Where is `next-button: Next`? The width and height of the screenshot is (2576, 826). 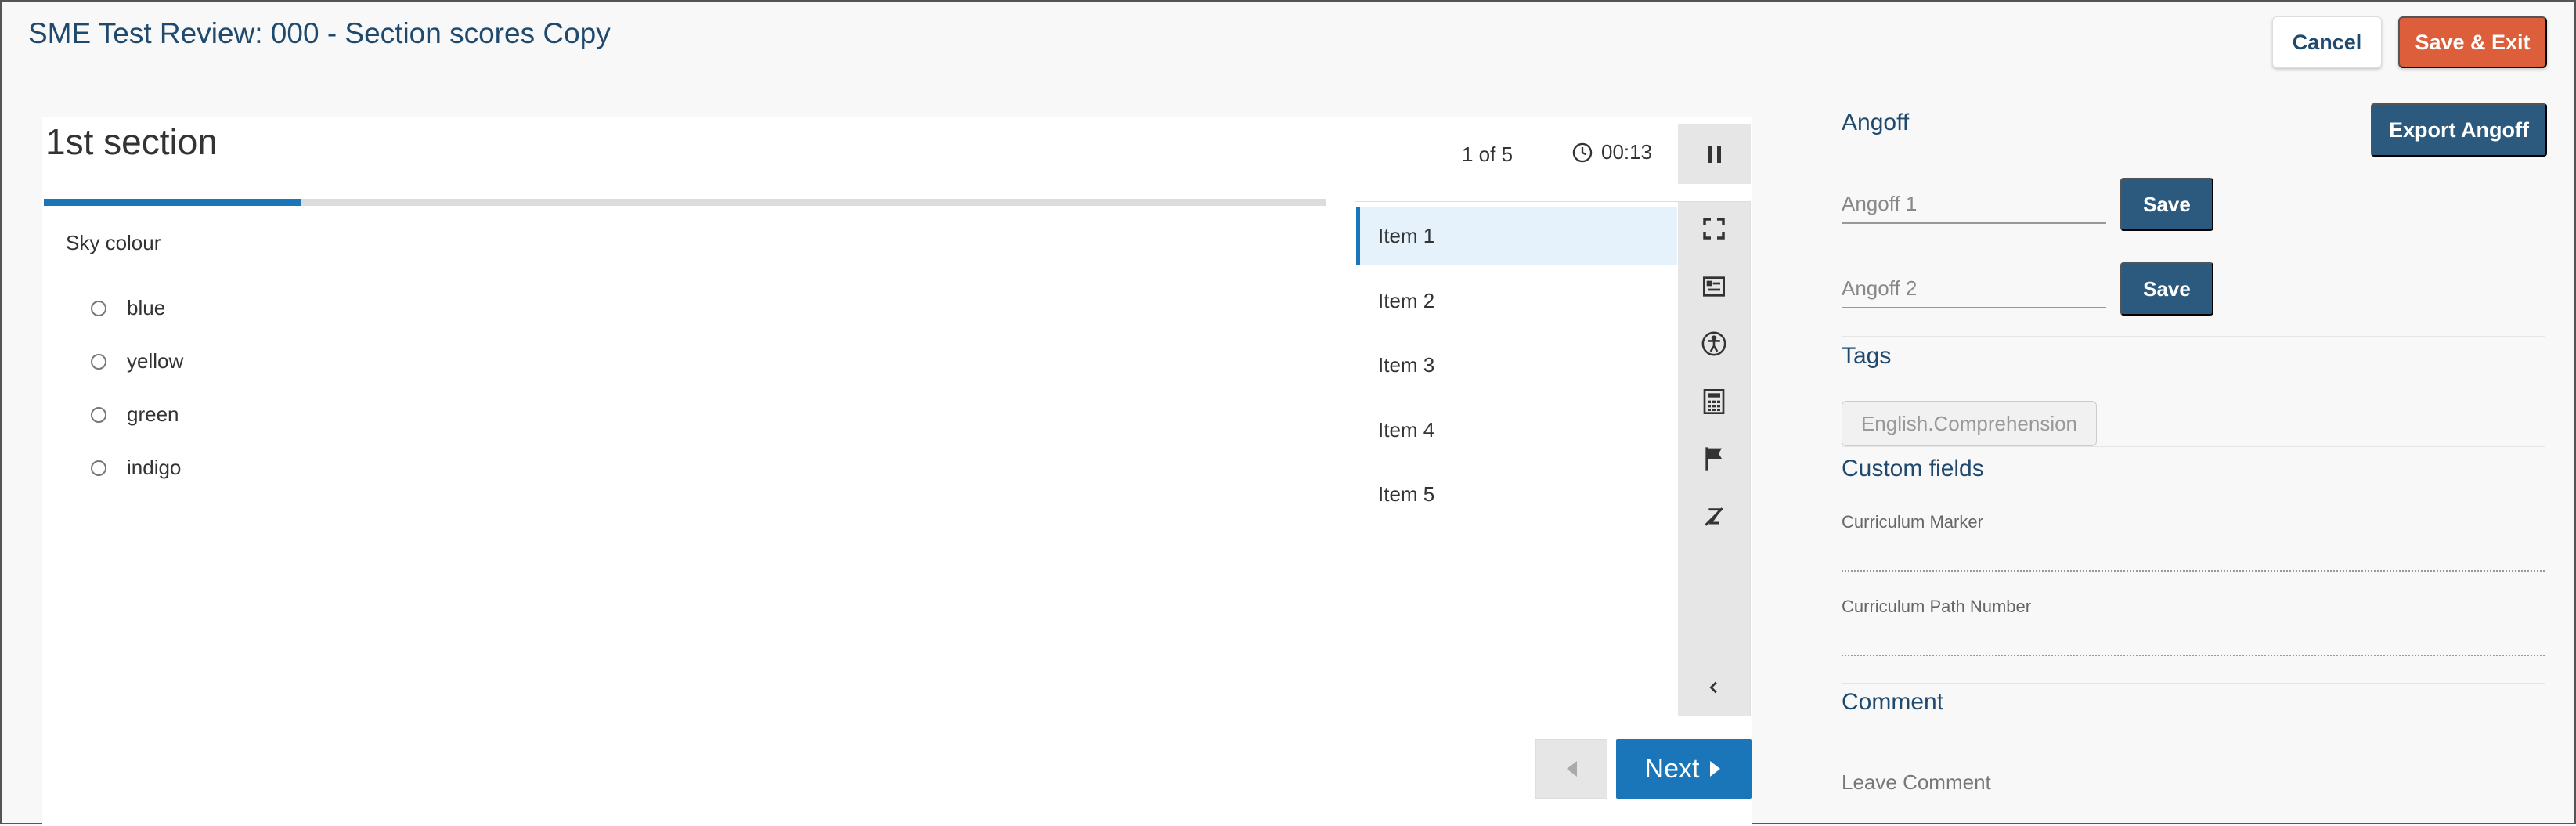
next-button: Next is located at coordinates (1684, 769).